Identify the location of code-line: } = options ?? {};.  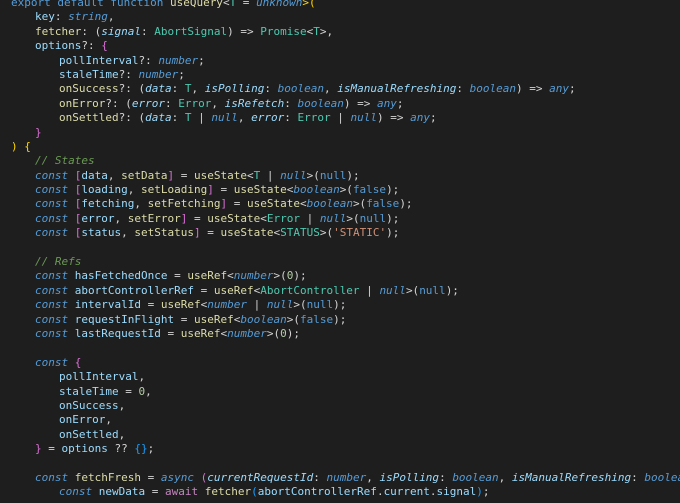
(340, 449).